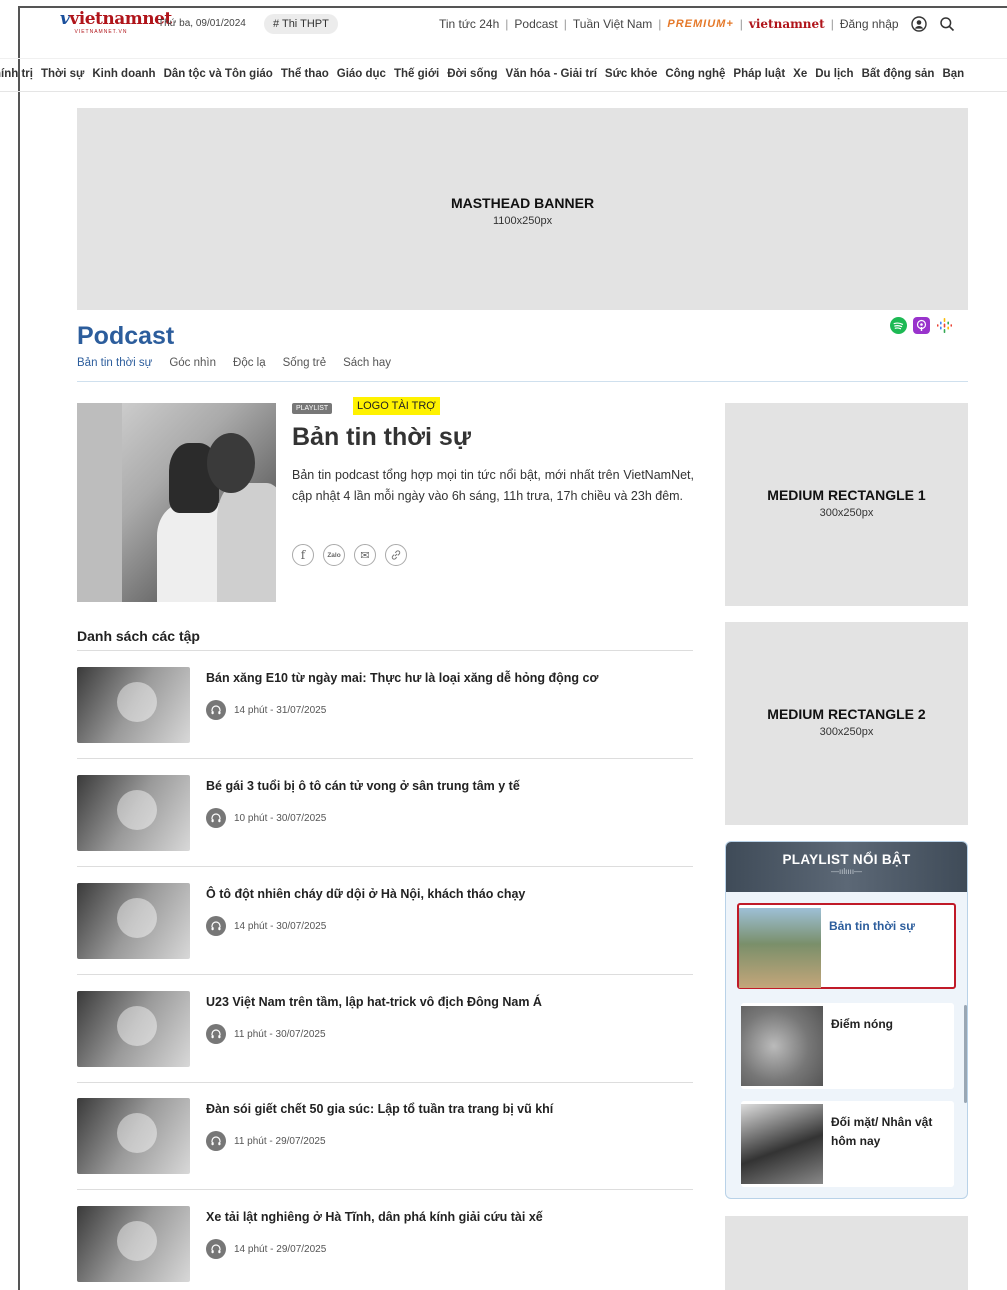 This screenshot has height=1290, width=1007. What do you see at coordinates (101, 32) in the screenshot?
I see `logo-subtext: VIETNAMNET.VN` at bounding box center [101, 32].